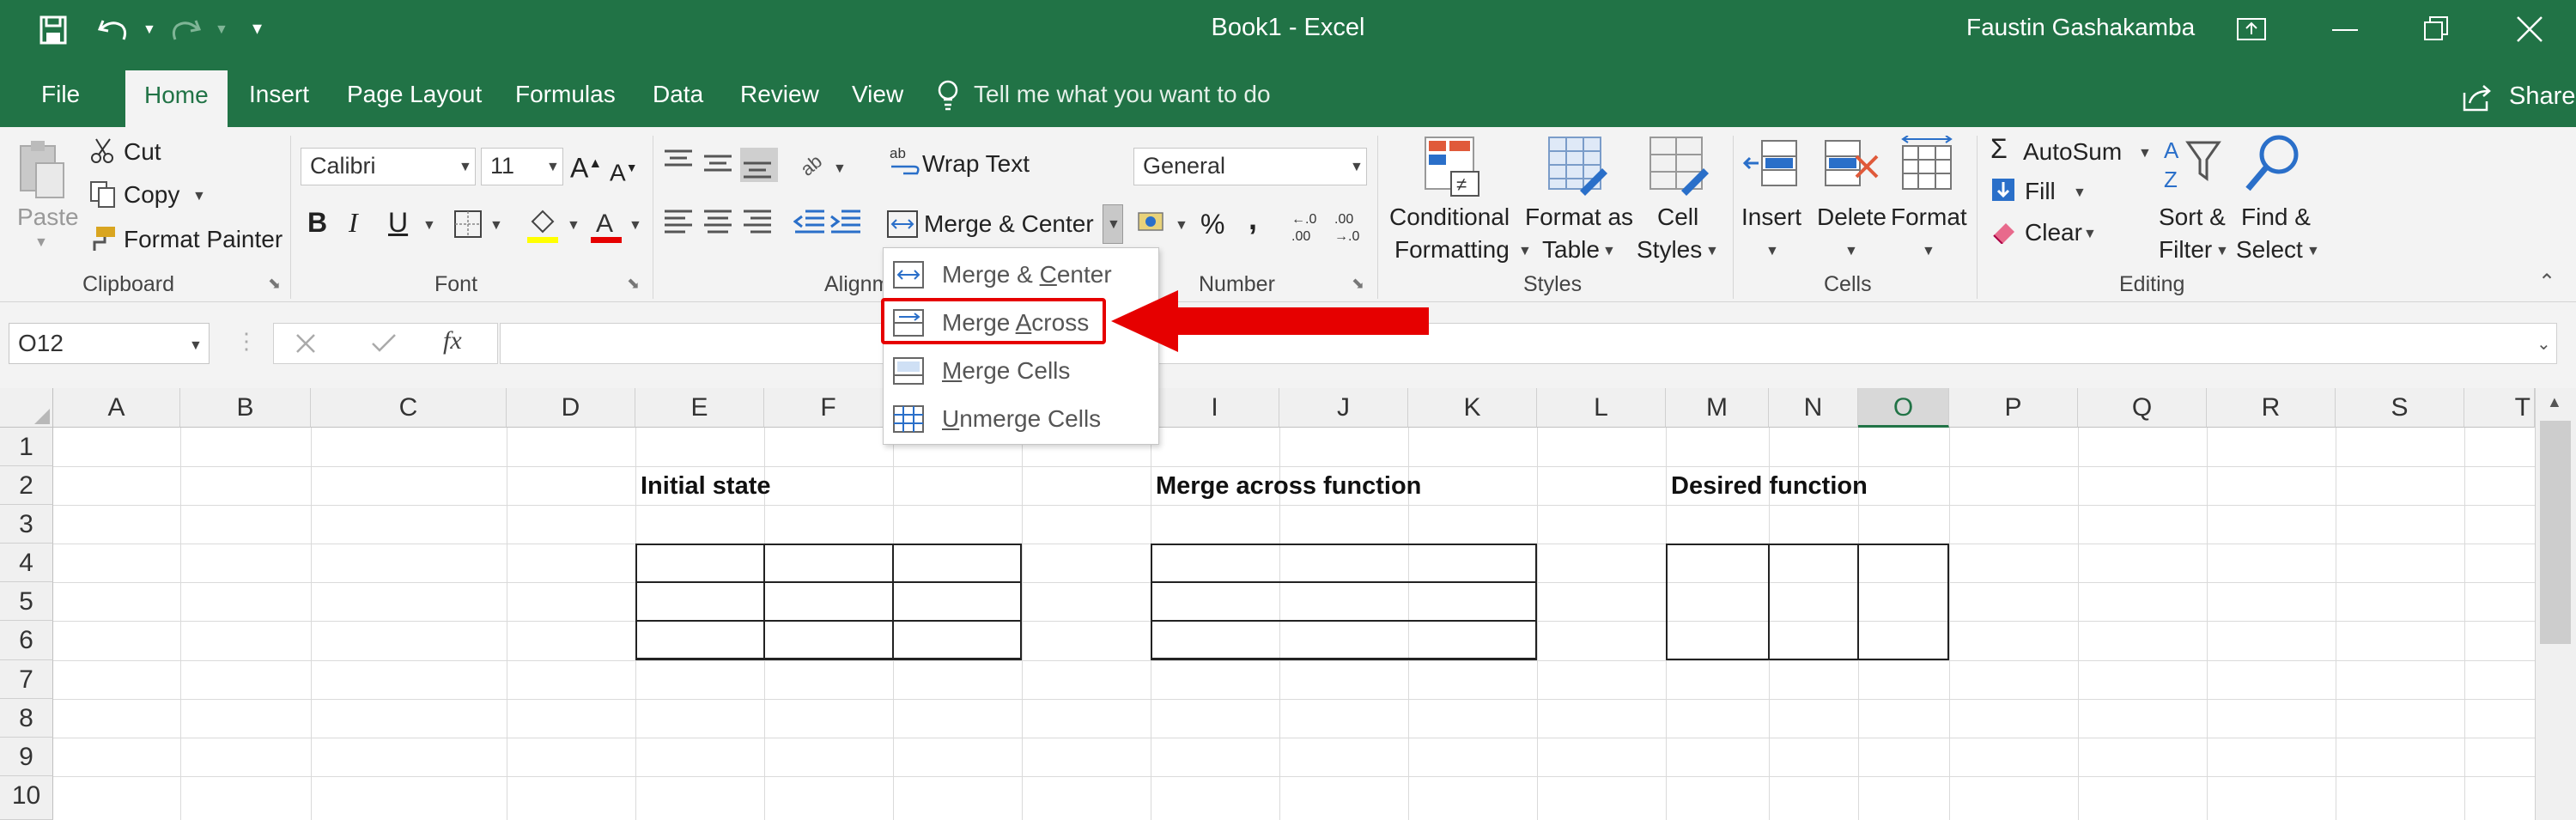  Describe the element at coordinates (700, 408) in the screenshot. I see `column-header: E` at that location.